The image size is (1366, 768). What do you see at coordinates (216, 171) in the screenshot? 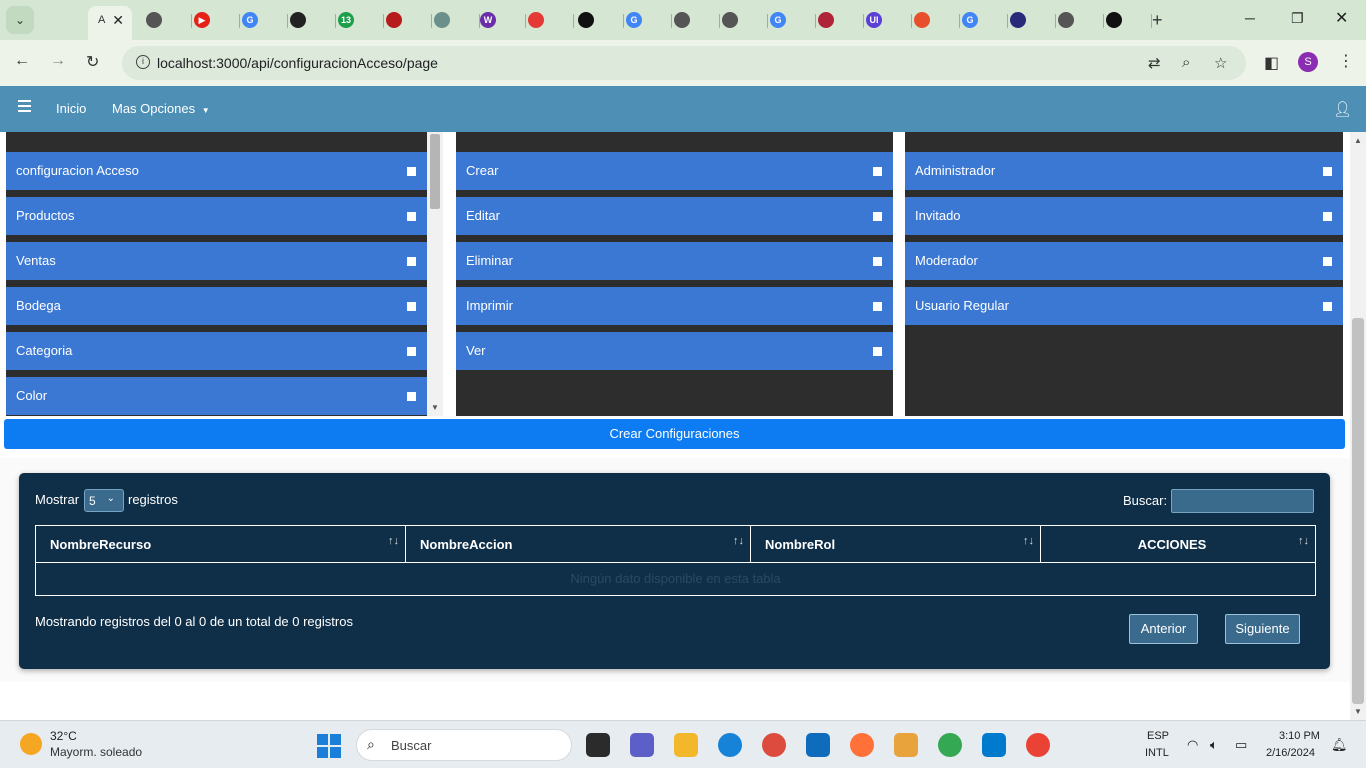
I see `recursos-item: configuracion Acceso` at bounding box center [216, 171].